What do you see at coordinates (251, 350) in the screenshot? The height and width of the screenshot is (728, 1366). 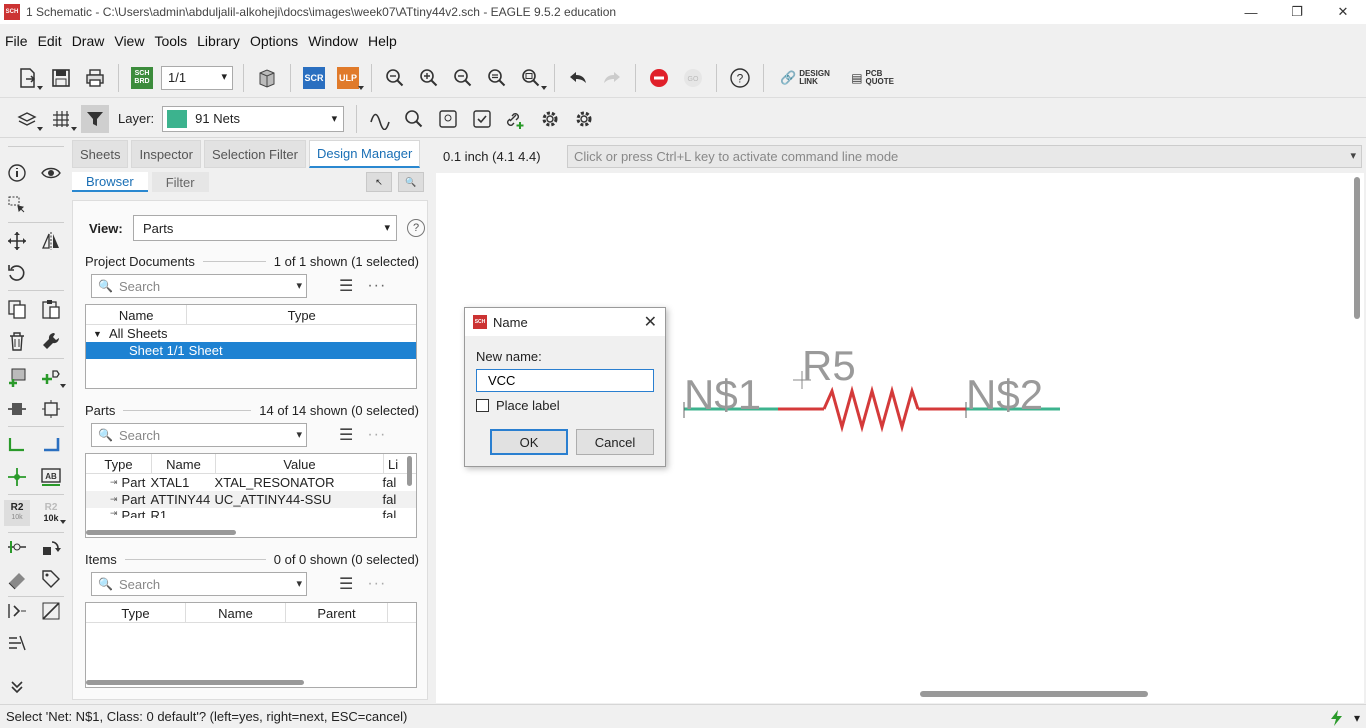 I see `table-row: Sheet 1/1 Sheet` at bounding box center [251, 350].